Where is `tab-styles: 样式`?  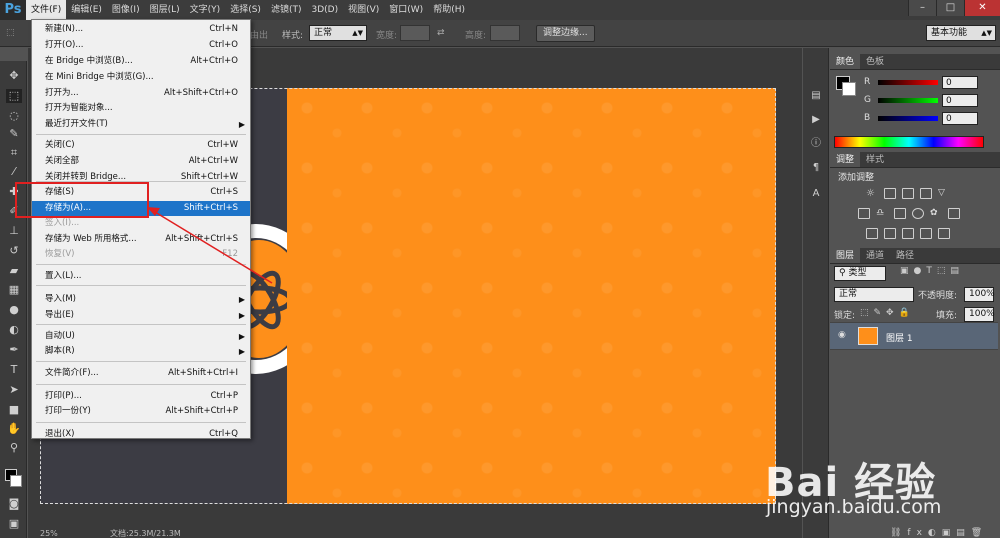
tab-styles: 样式 is located at coordinates (875, 159).